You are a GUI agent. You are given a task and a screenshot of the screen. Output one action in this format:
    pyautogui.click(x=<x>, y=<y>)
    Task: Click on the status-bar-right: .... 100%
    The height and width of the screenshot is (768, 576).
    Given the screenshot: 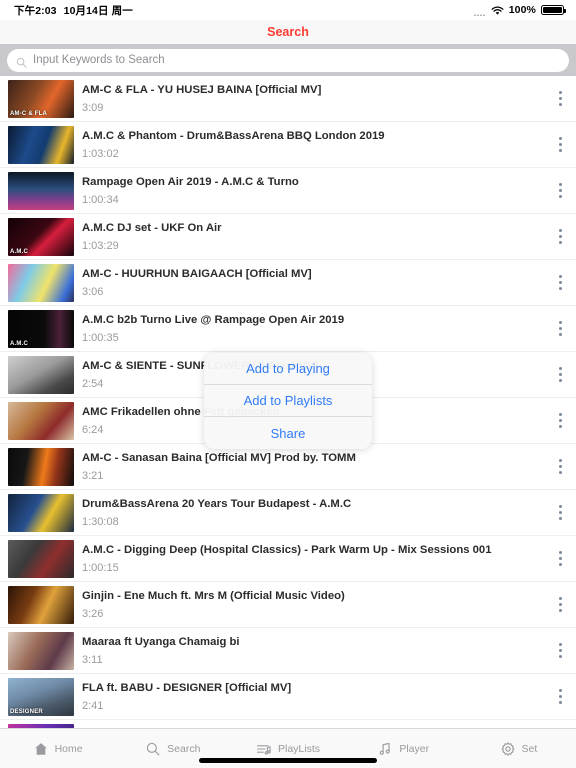 What is the action you would take?
    pyautogui.click(x=519, y=11)
    